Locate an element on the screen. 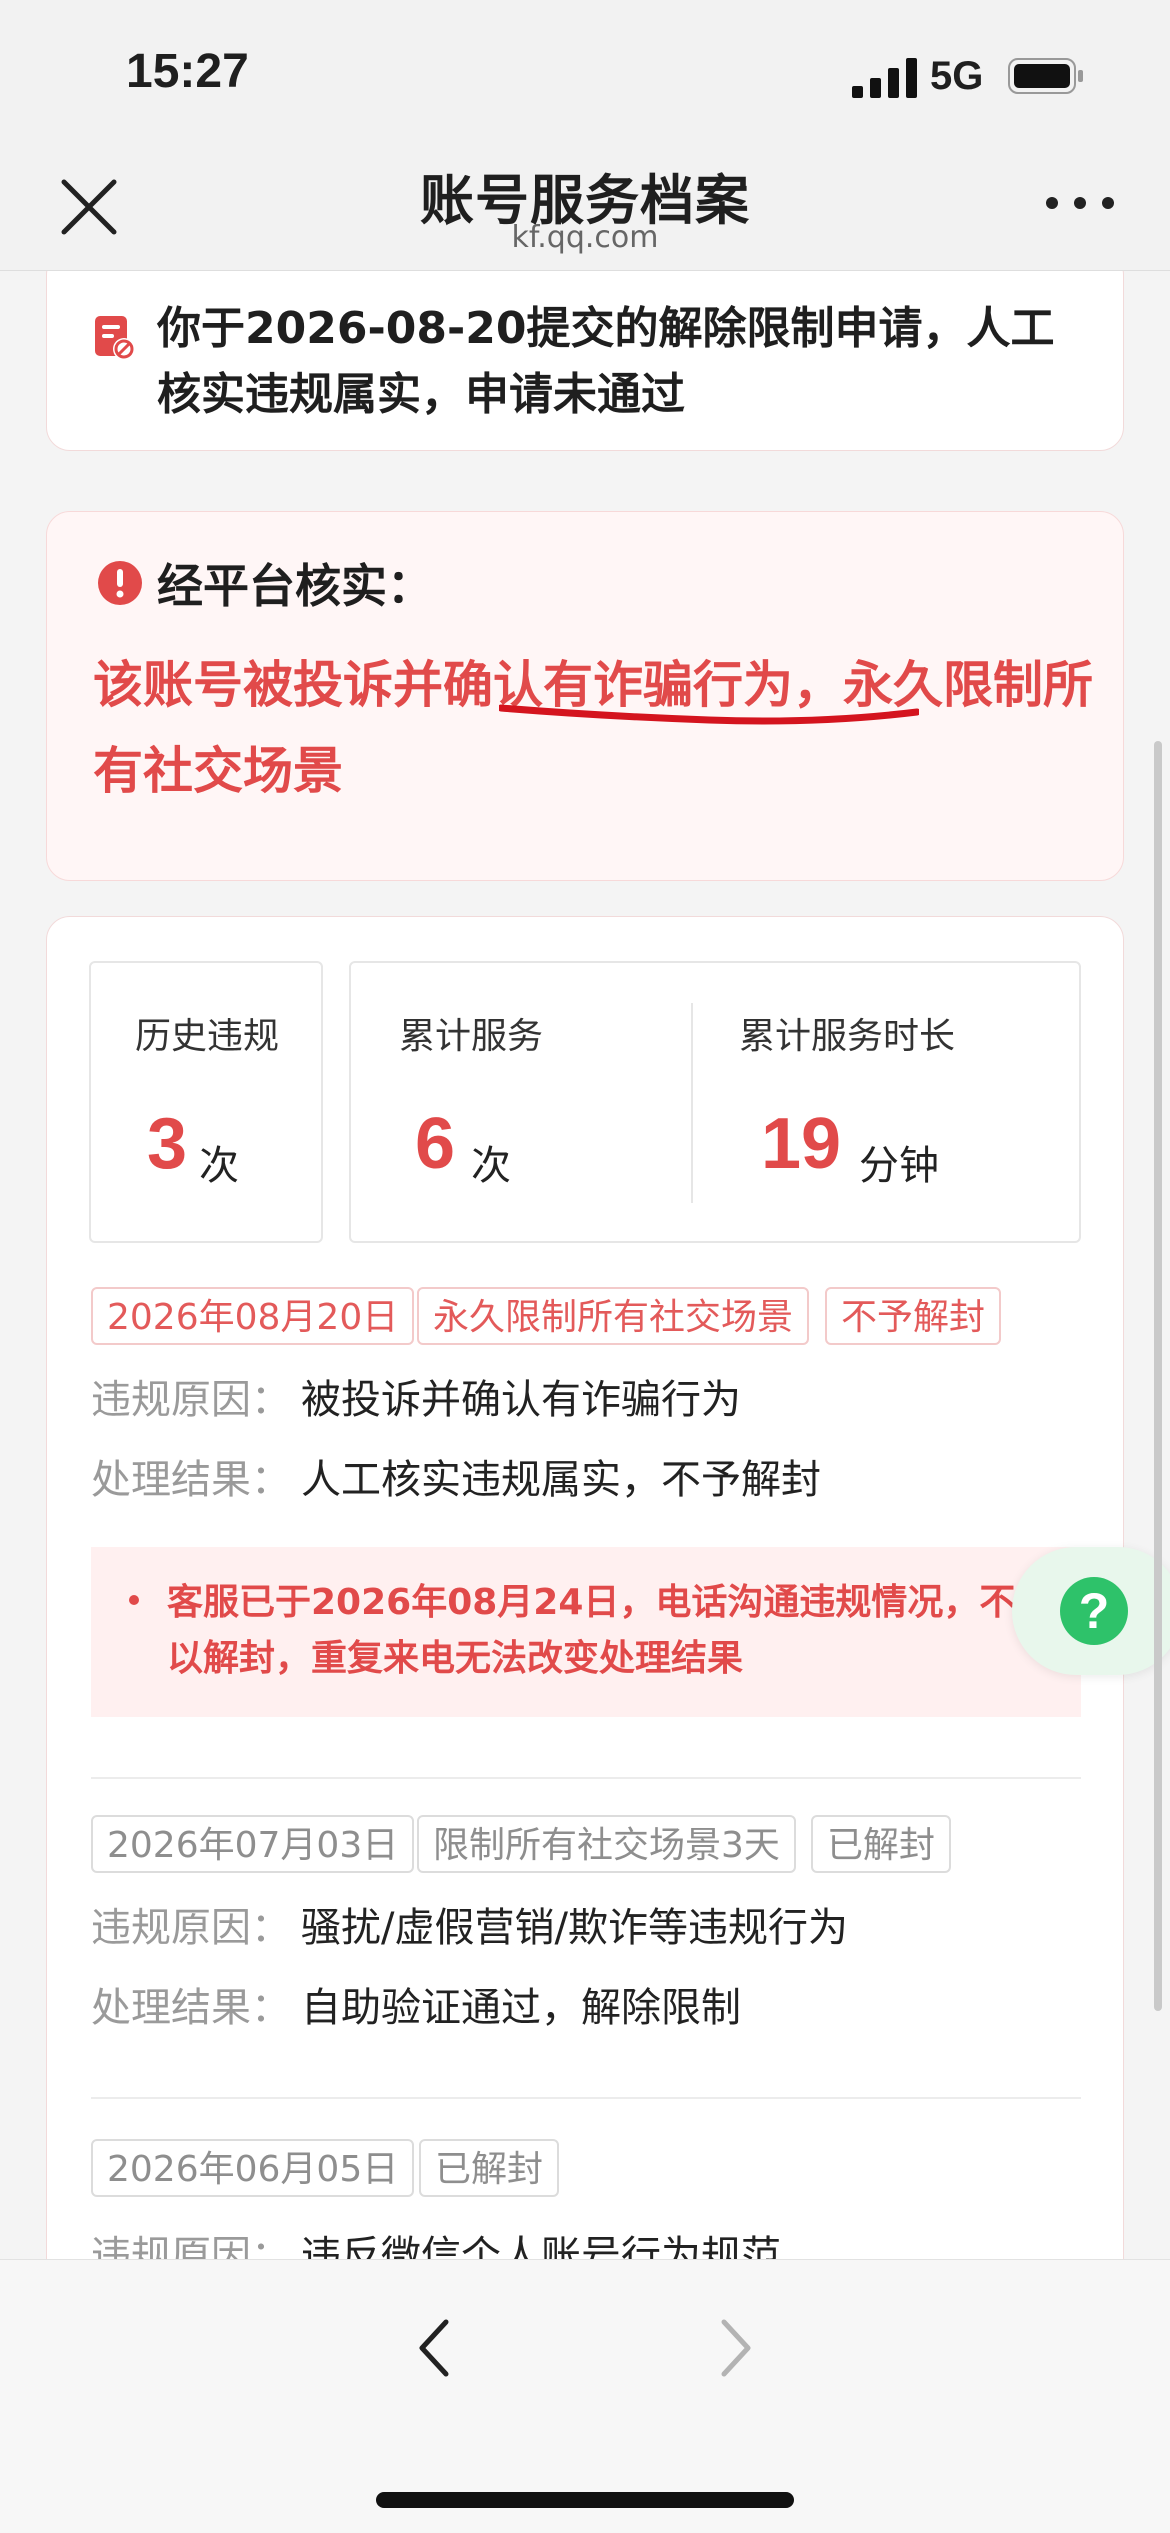  stat-divider is located at coordinates (692, 1103).